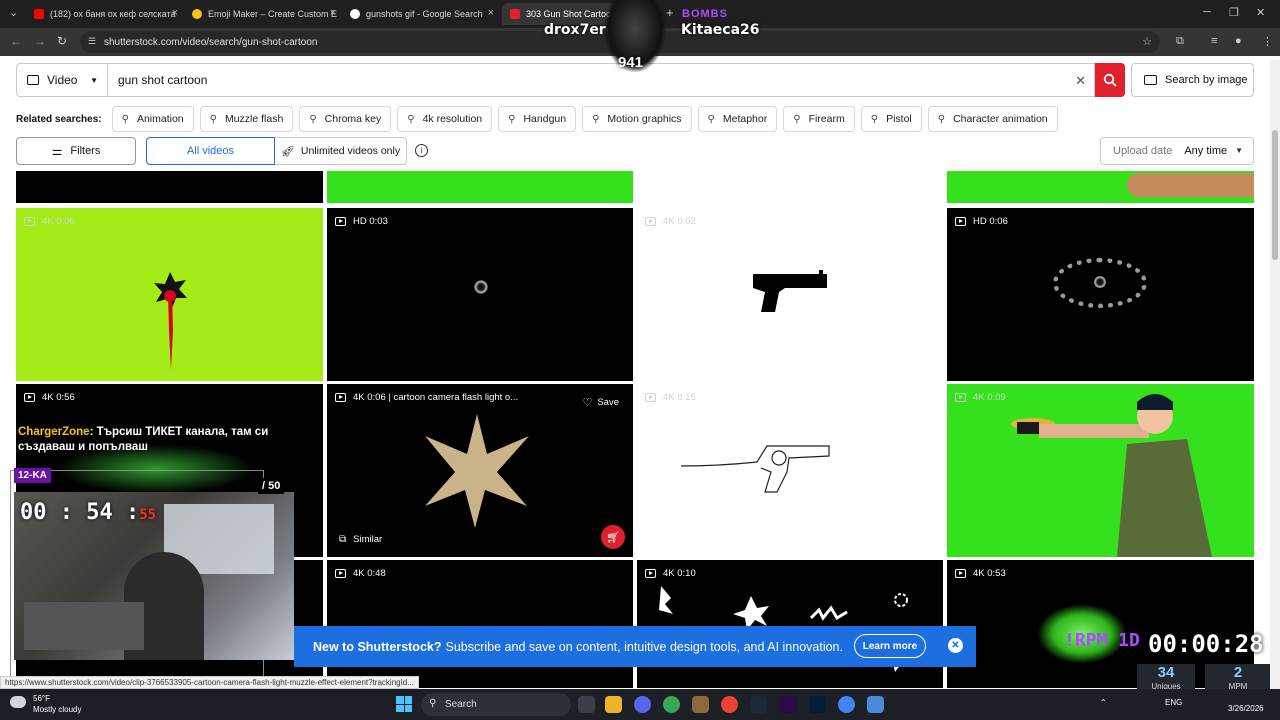 The image size is (1280, 720). Describe the element at coordinates (210, 151) in the screenshot. I see `all-videos-toggle: All videos` at that location.